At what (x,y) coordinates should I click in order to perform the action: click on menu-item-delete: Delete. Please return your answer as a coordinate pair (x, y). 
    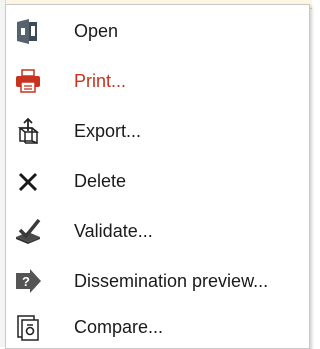
    Looking at the image, I should click on (157, 181).